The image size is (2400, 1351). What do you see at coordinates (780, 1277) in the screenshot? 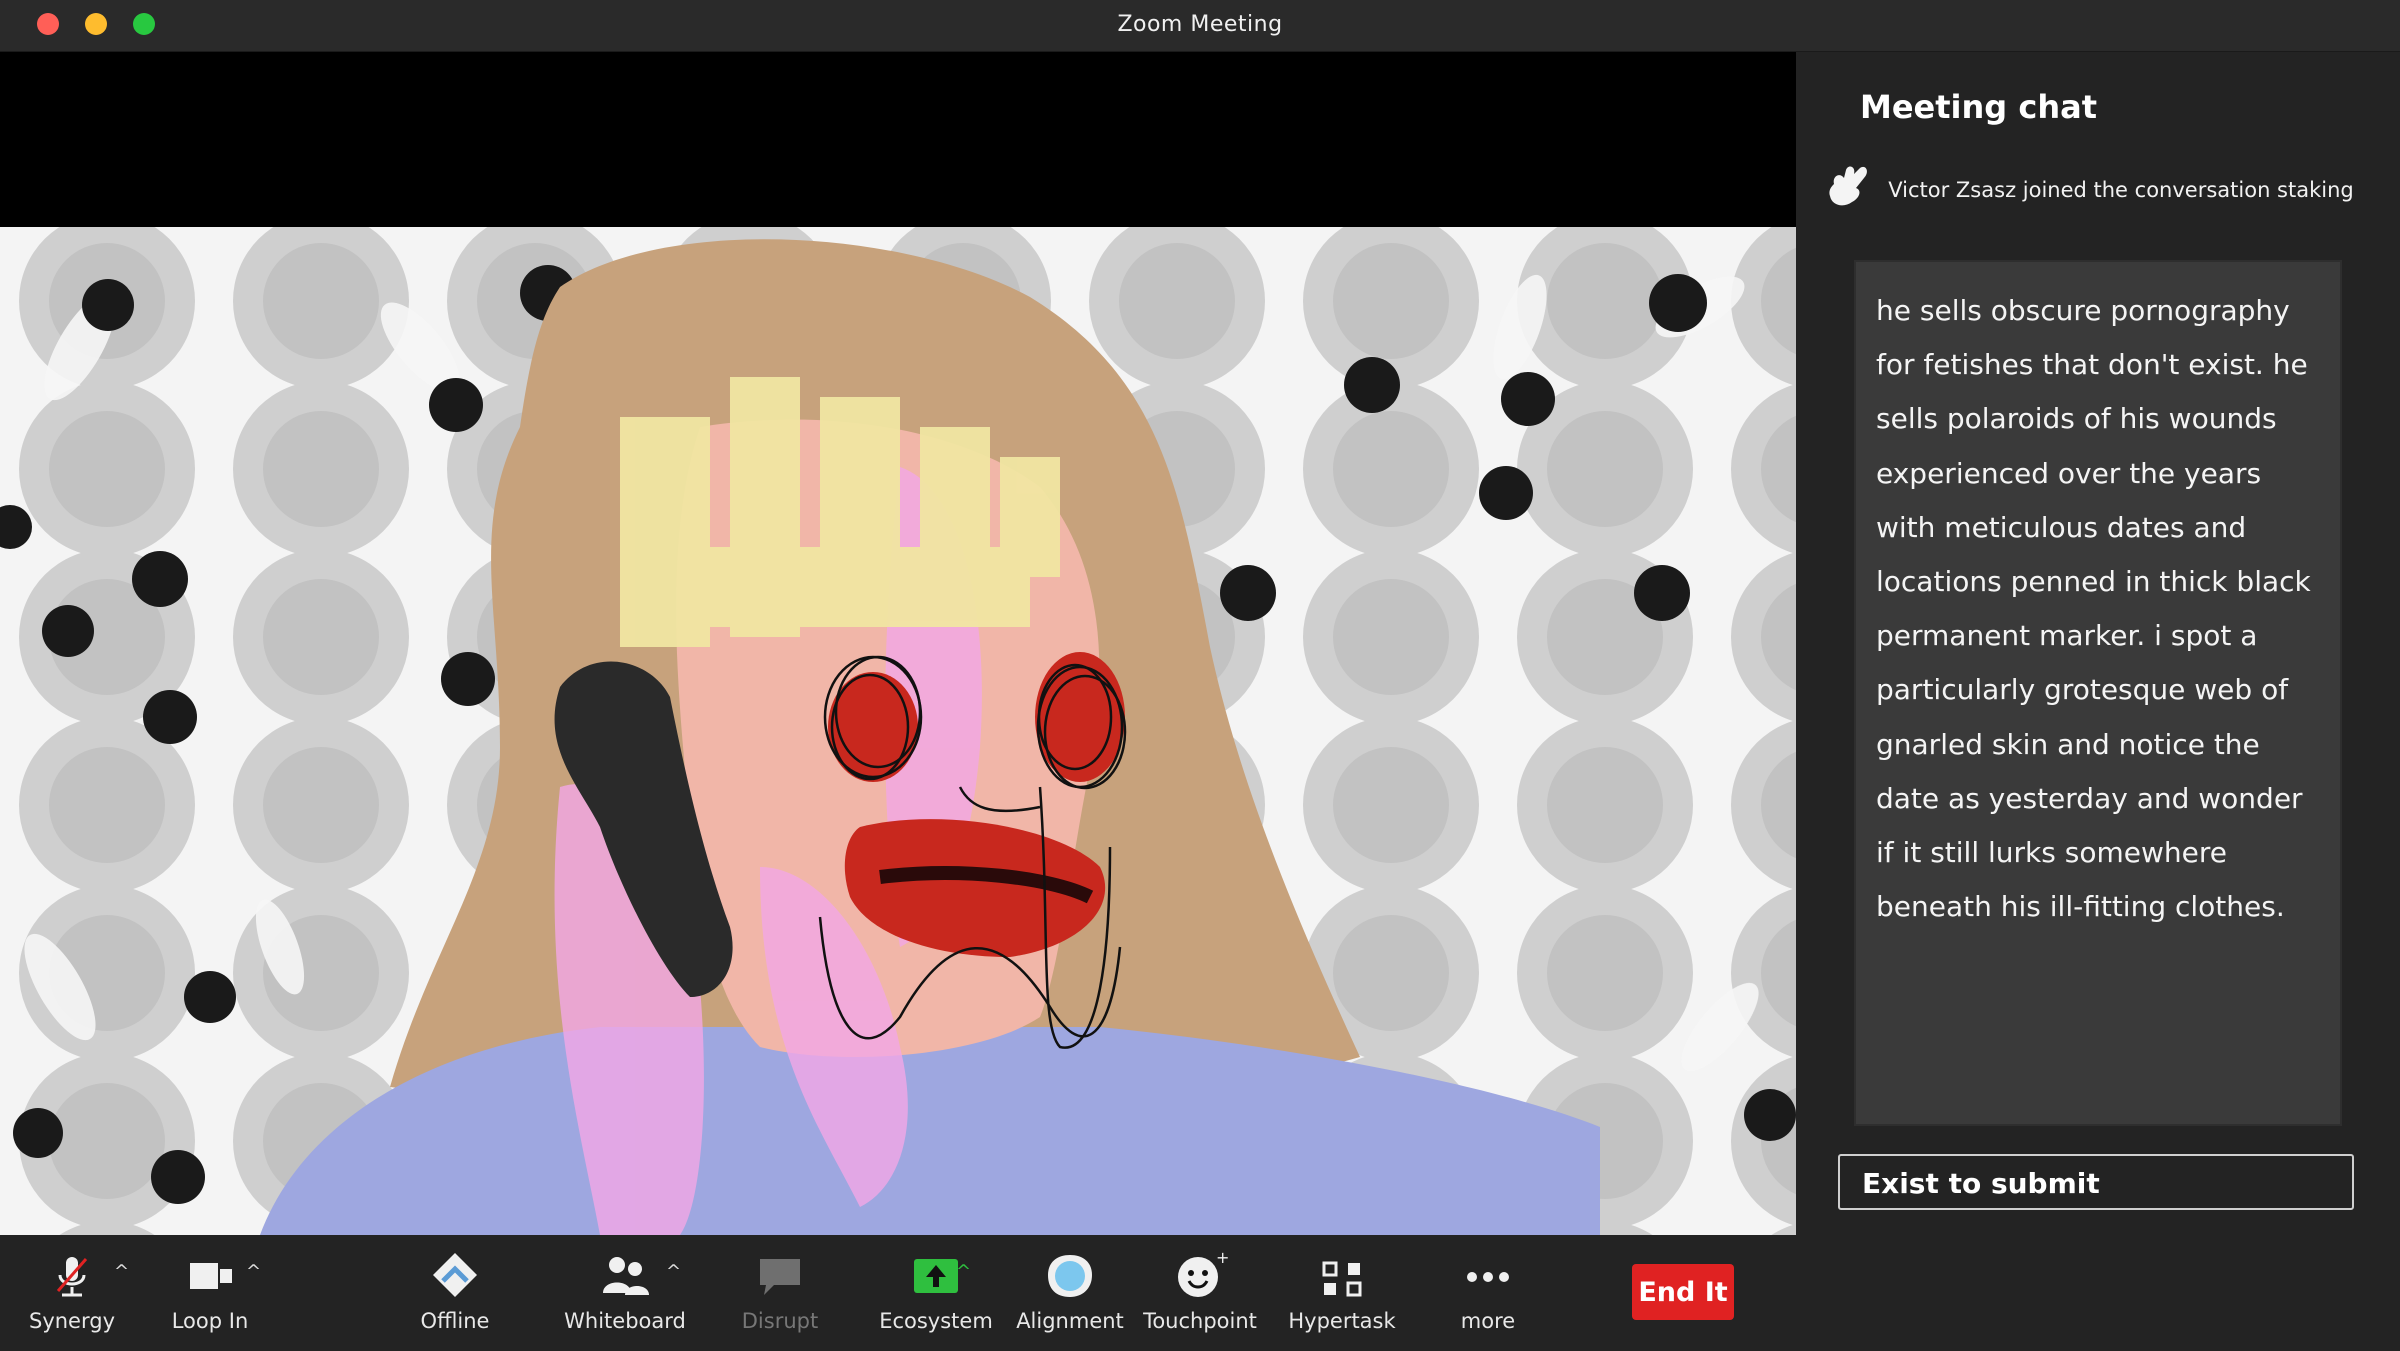
I see `chat-bubble-icon` at bounding box center [780, 1277].